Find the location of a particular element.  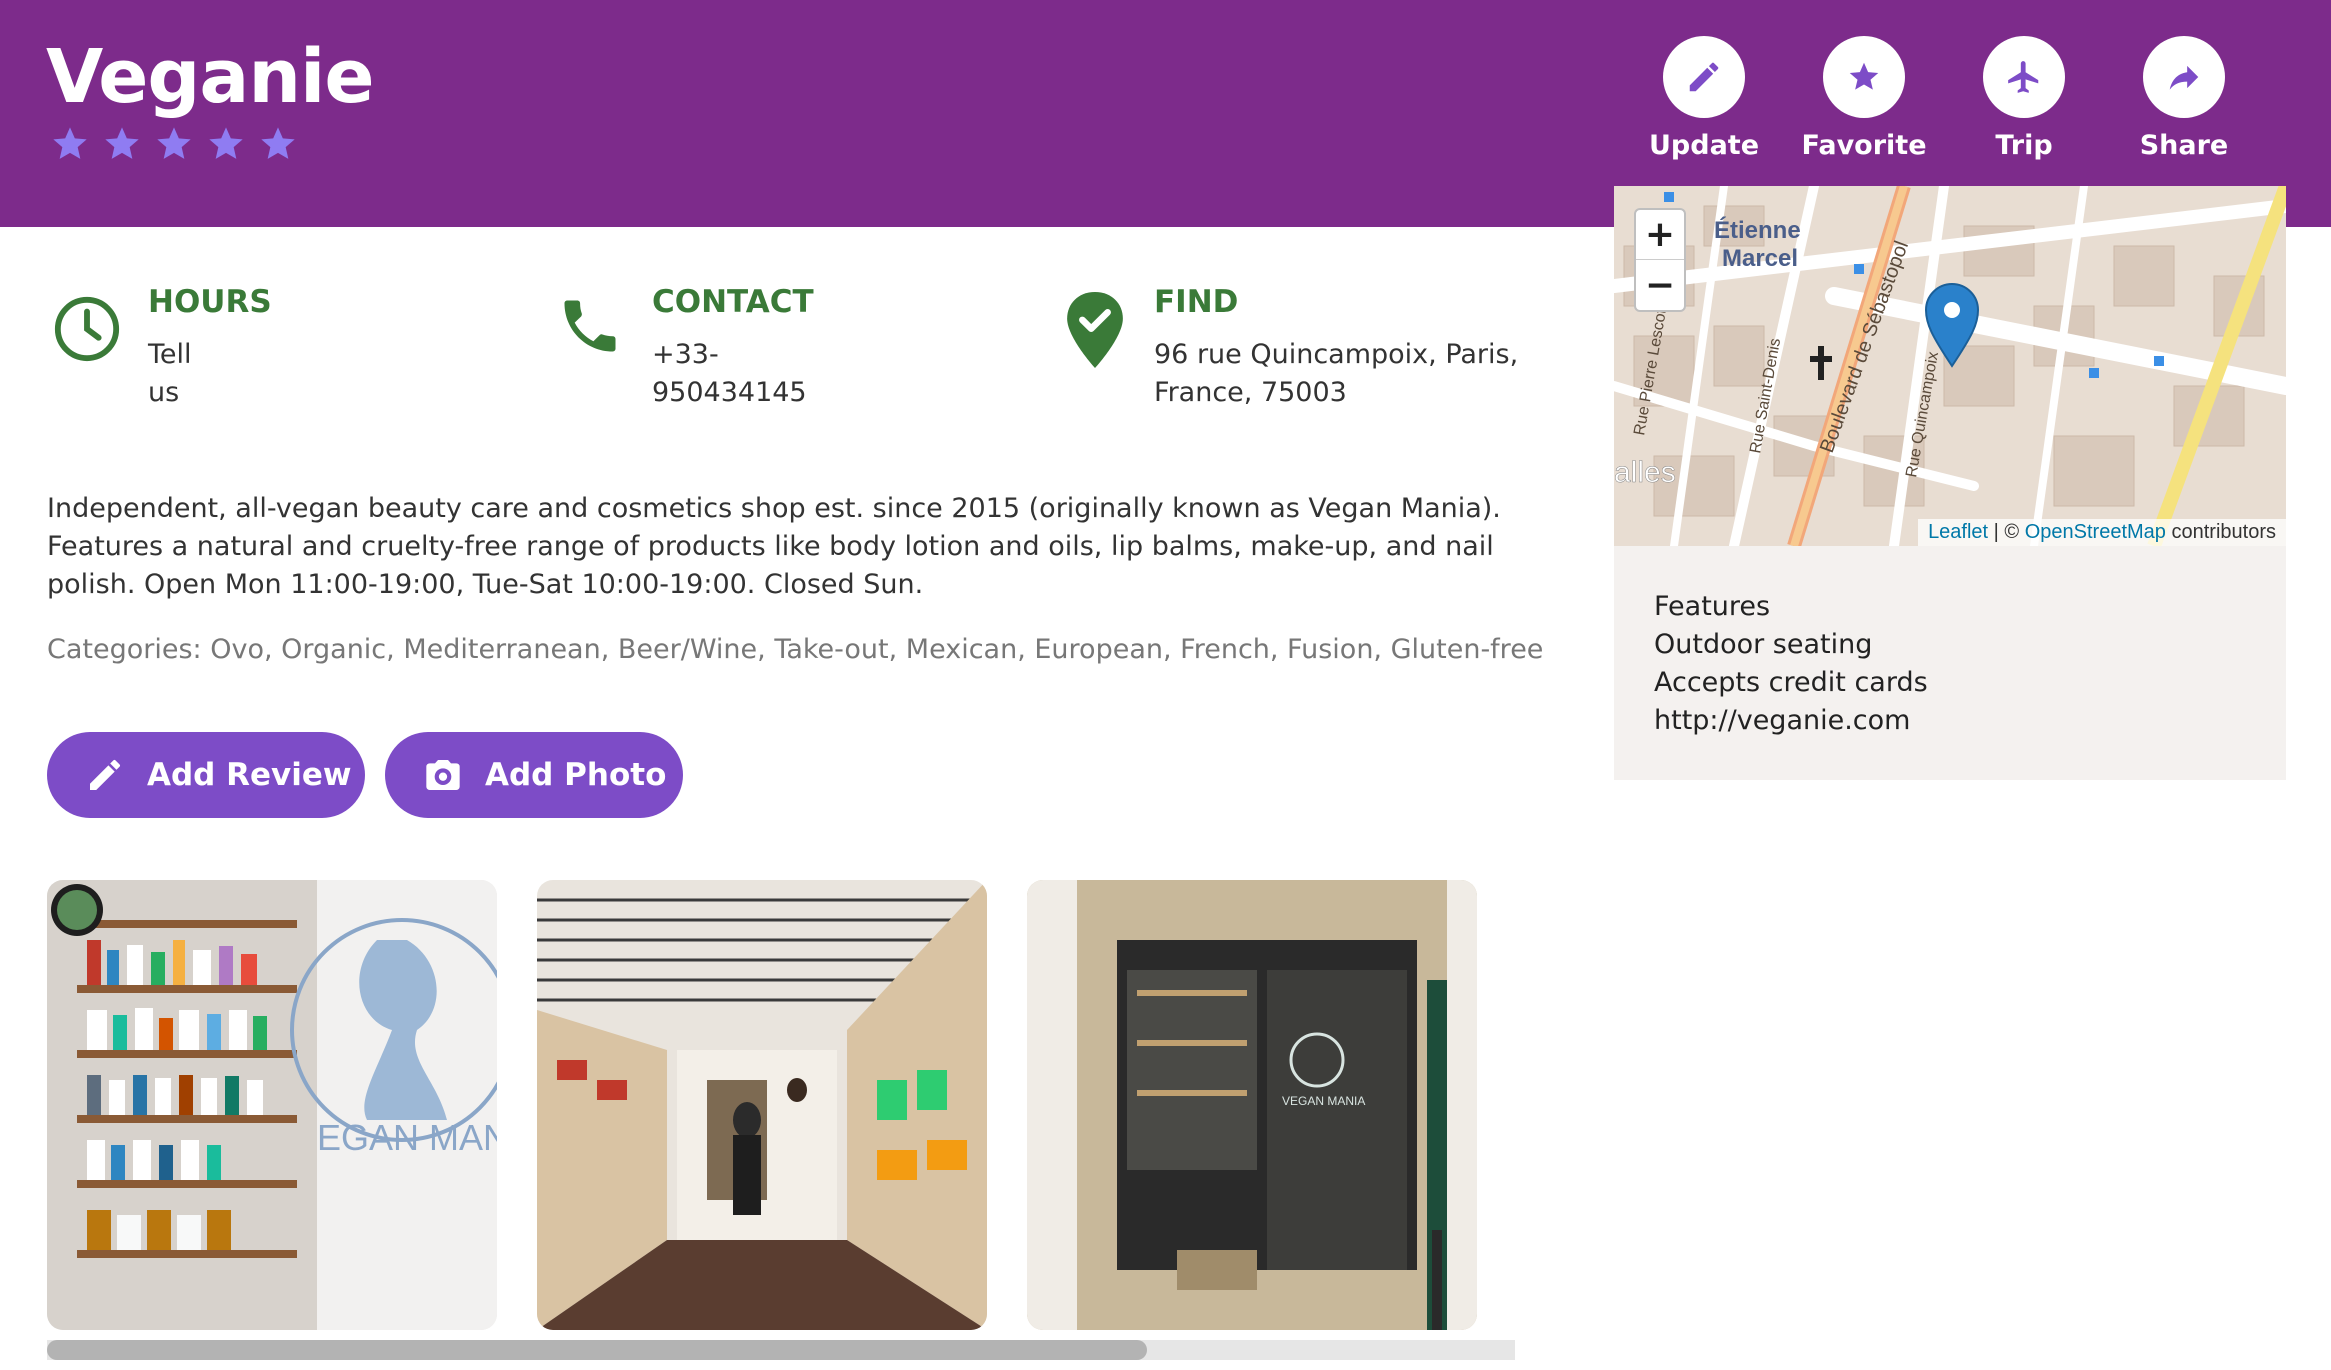

scrollbar-thumb is located at coordinates (597, 1350).